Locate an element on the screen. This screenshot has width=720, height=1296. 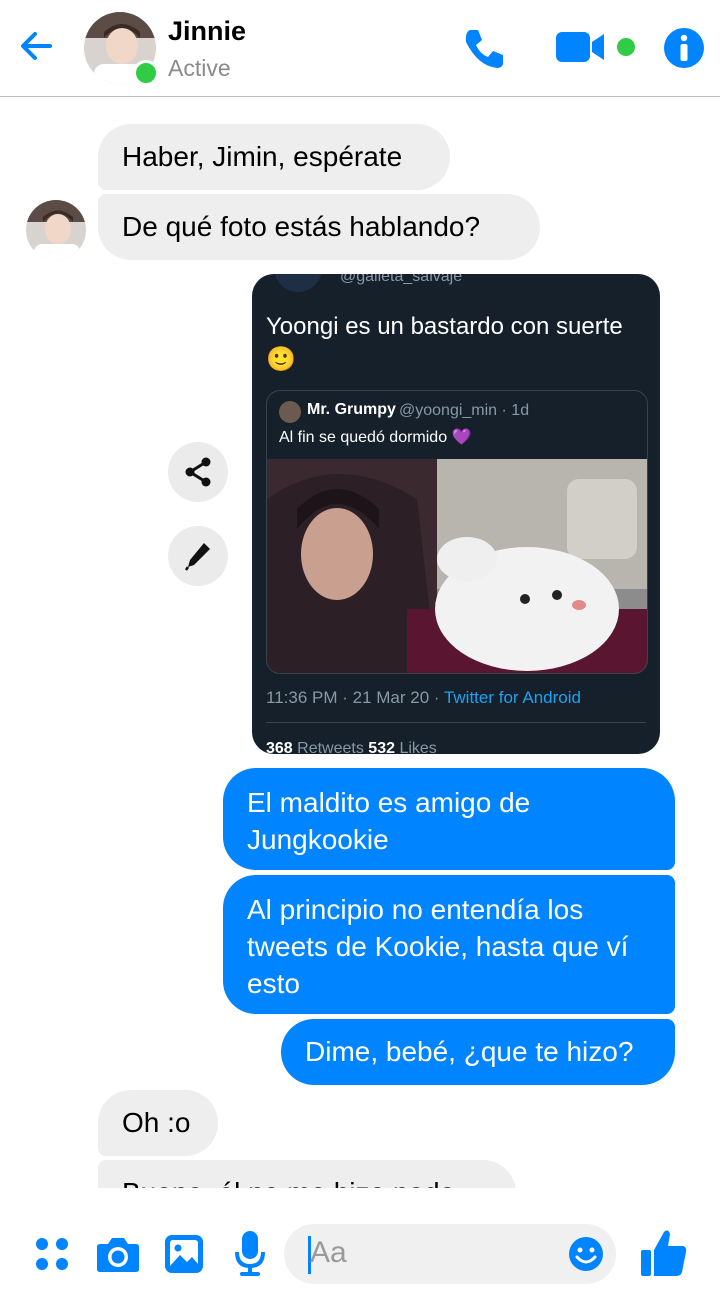
sender-avatar is located at coordinates (56, 230).